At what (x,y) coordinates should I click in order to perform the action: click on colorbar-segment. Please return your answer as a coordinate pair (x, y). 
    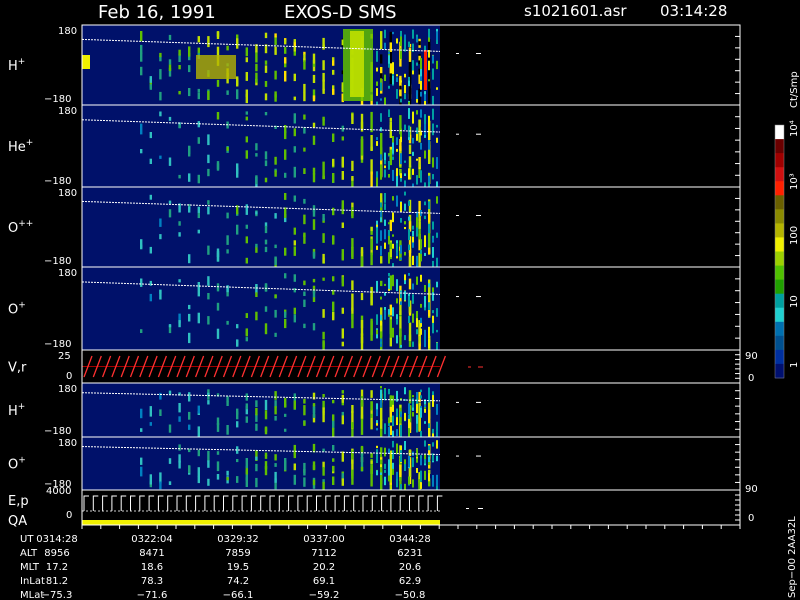
    Looking at the image, I should click on (779, 244).